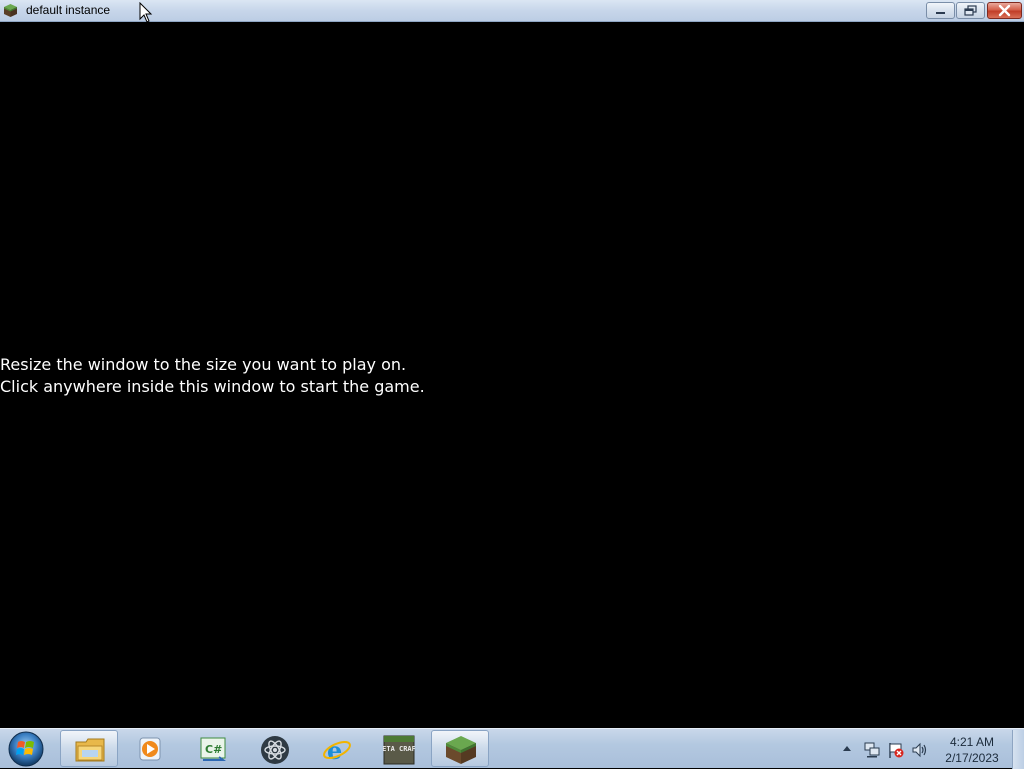  Describe the element at coordinates (146, 12) in the screenshot. I see `mouse-pointer-icon` at that location.